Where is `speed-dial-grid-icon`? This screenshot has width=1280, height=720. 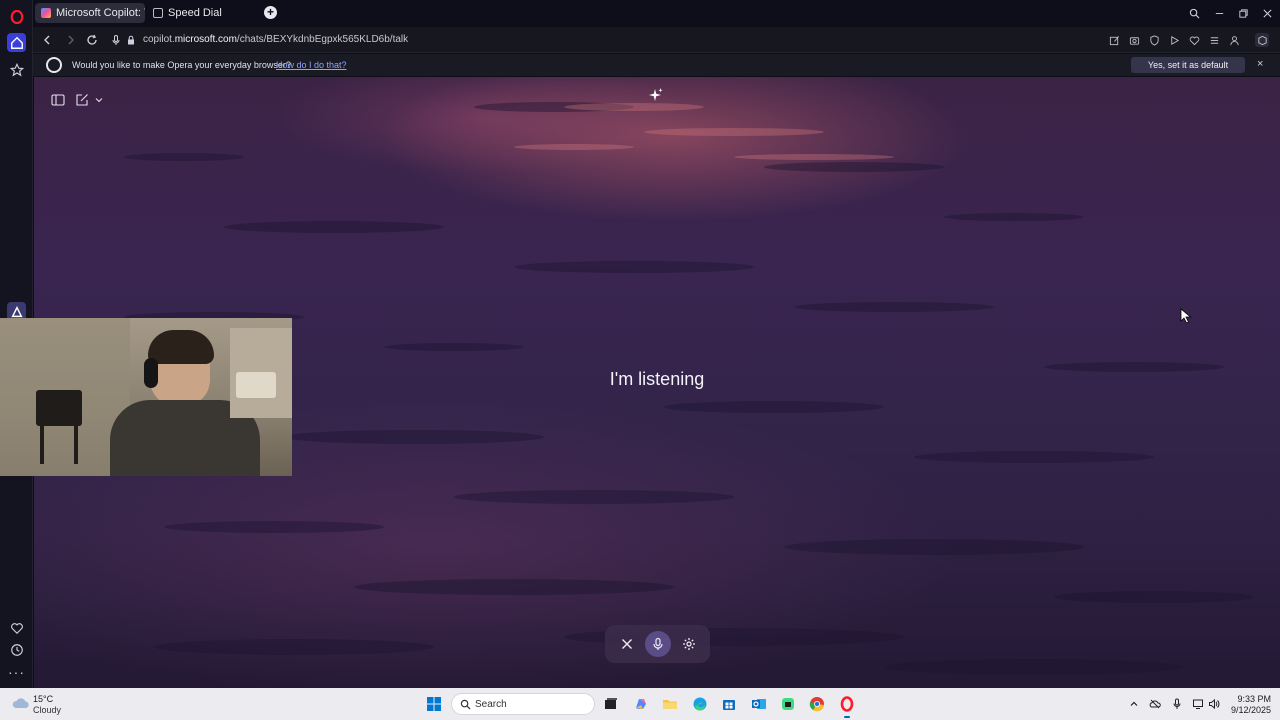 speed-dial-grid-icon is located at coordinates (158, 13).